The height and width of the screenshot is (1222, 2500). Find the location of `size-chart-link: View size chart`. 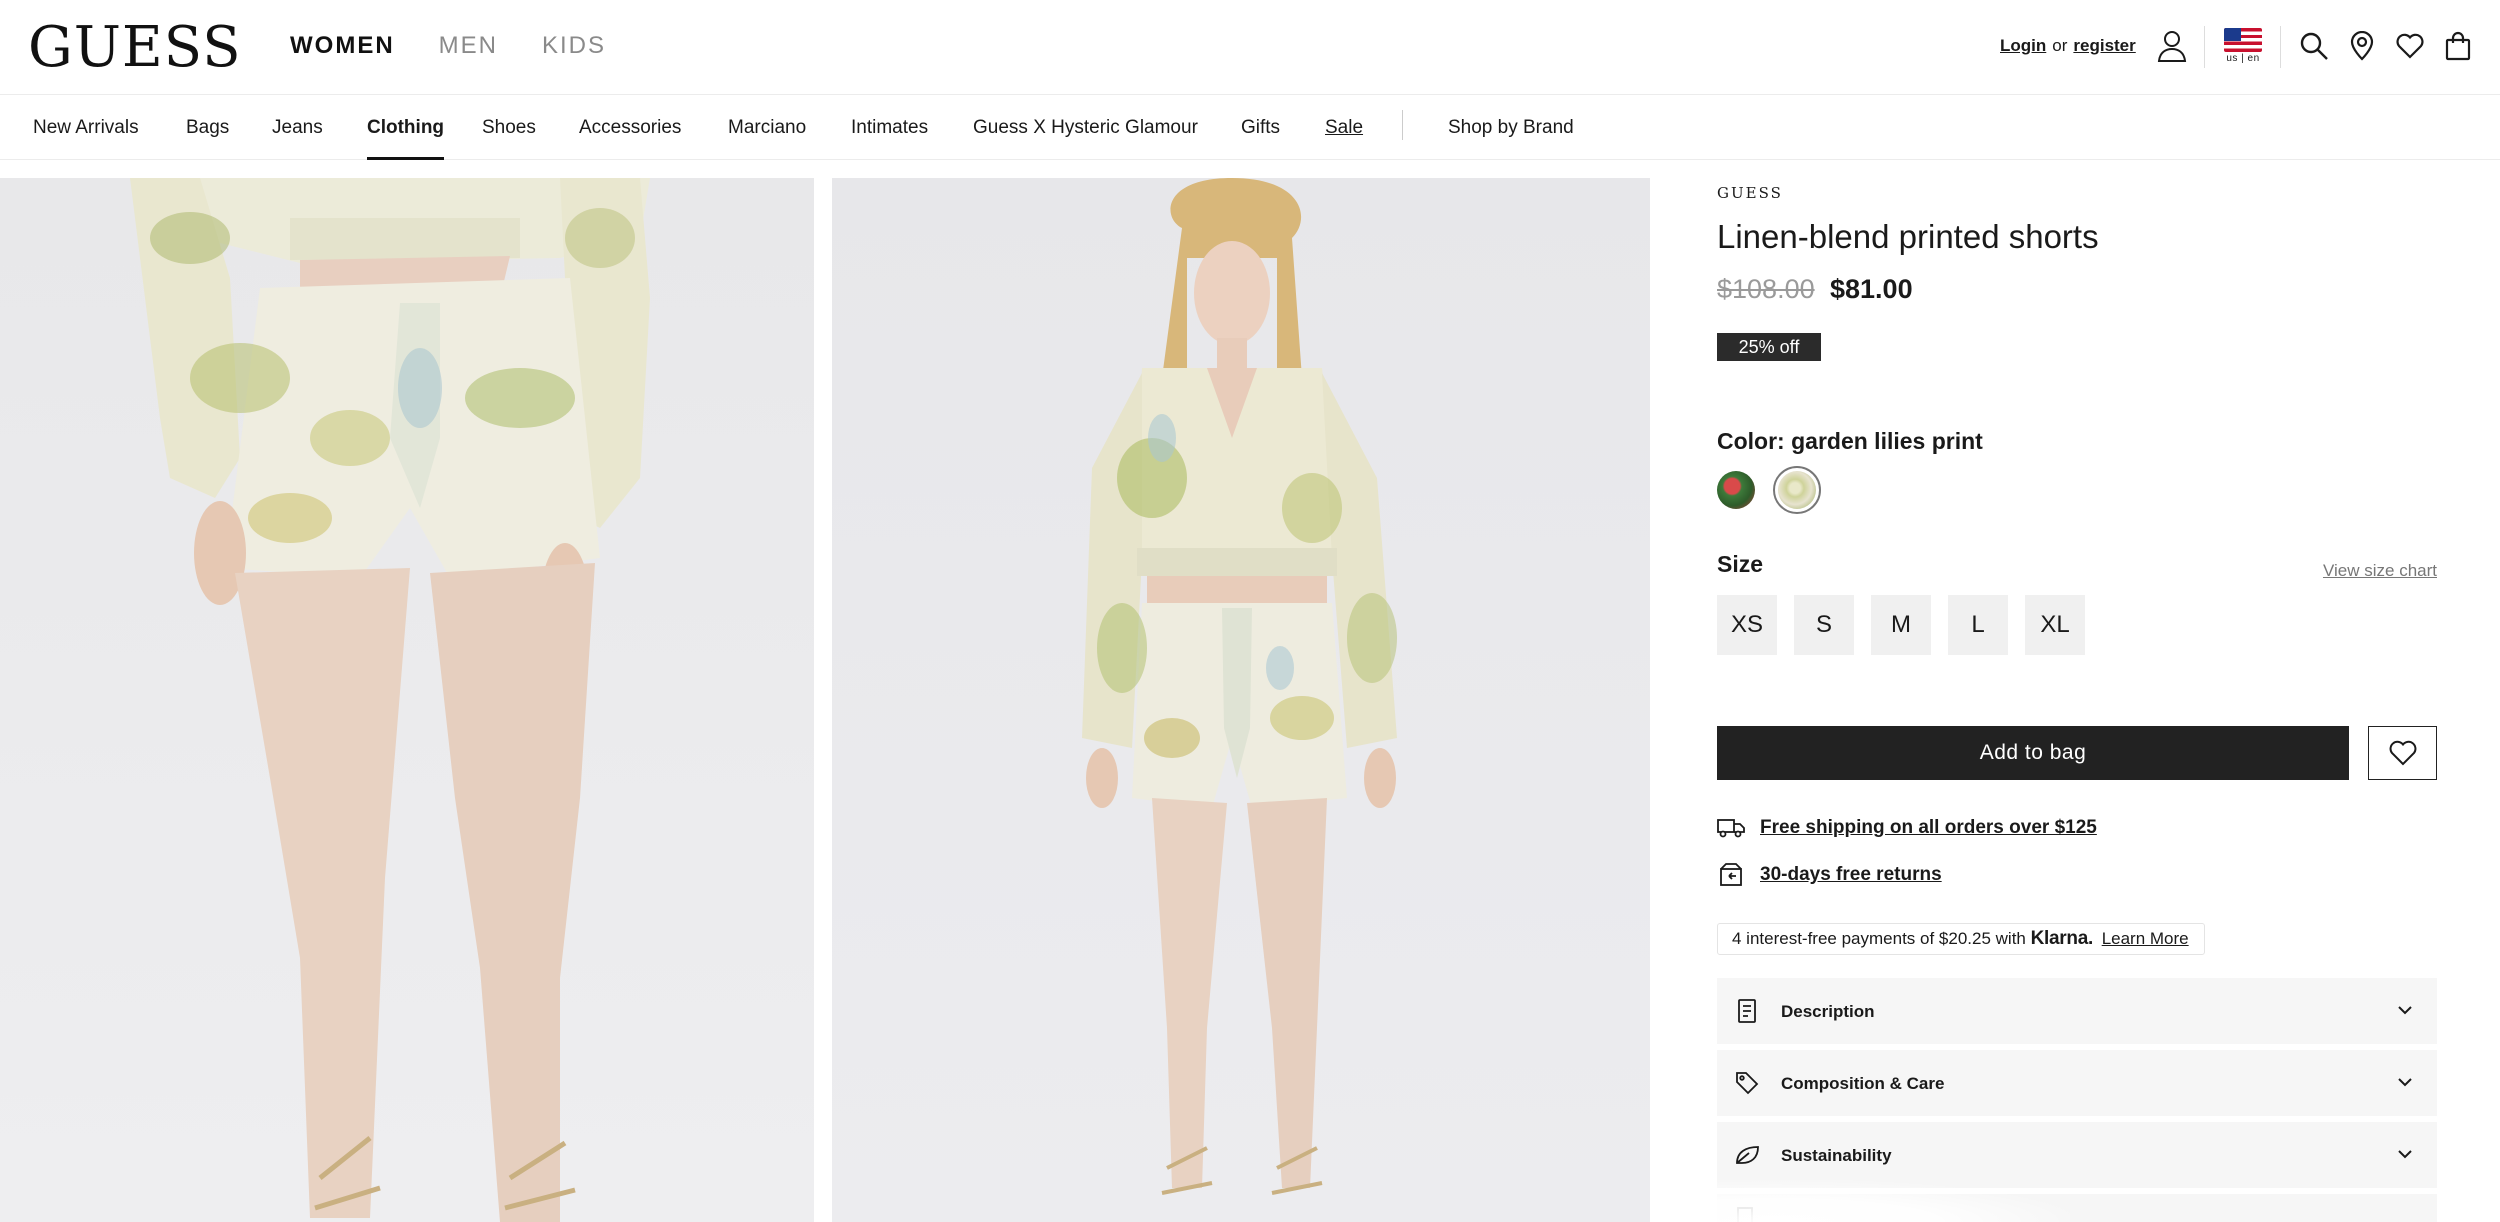

size-chart-link: View size chart is located at coordinates (2380, 571).